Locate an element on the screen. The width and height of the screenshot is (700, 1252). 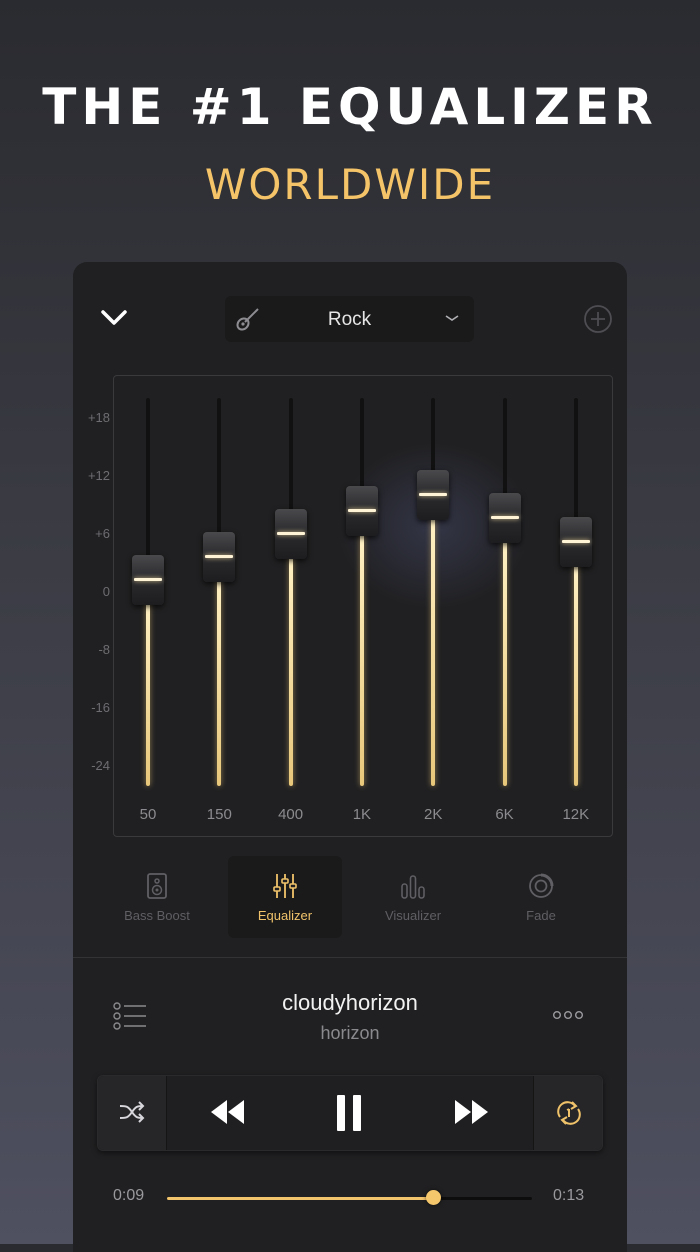
tab-label: Visualizer is located at coordinates (413, 915).